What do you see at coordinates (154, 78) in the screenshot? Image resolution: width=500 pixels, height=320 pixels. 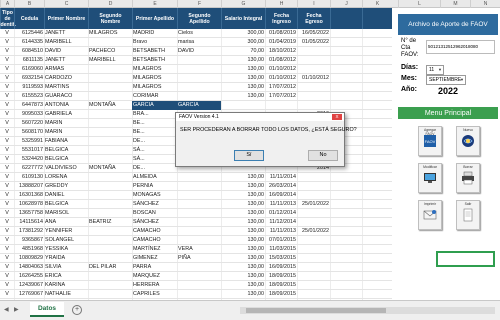 I see `table-cell: MILAGROS` at bounding box center [154, 78].